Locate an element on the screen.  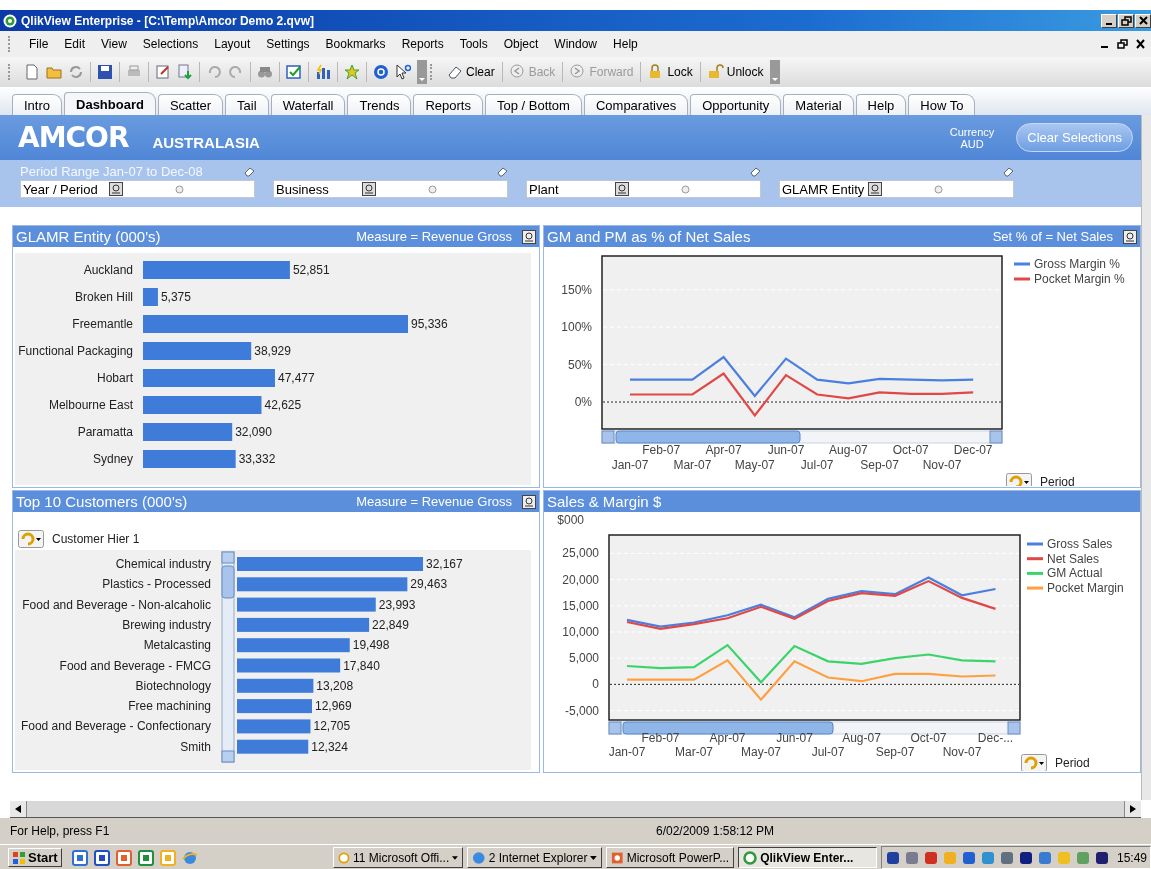
refresh-icon is located at coordinates (76, 72).